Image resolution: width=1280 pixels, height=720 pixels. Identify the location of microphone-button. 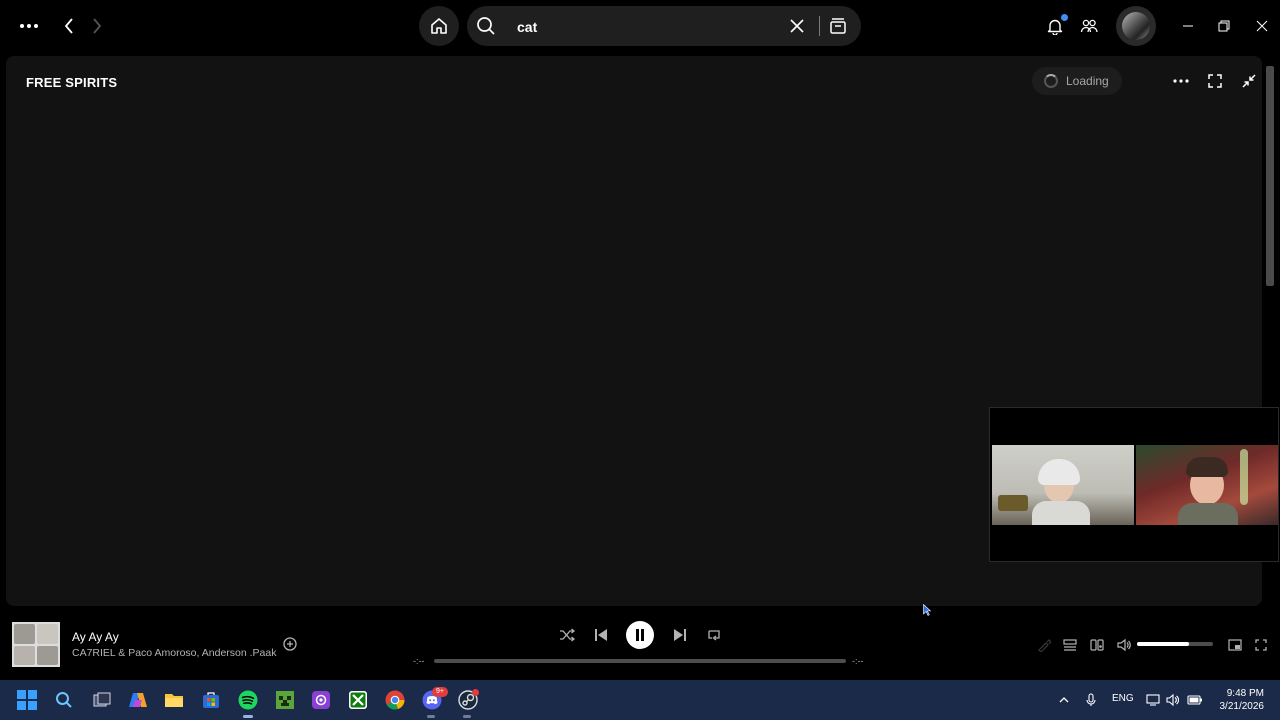
(1091, 700).